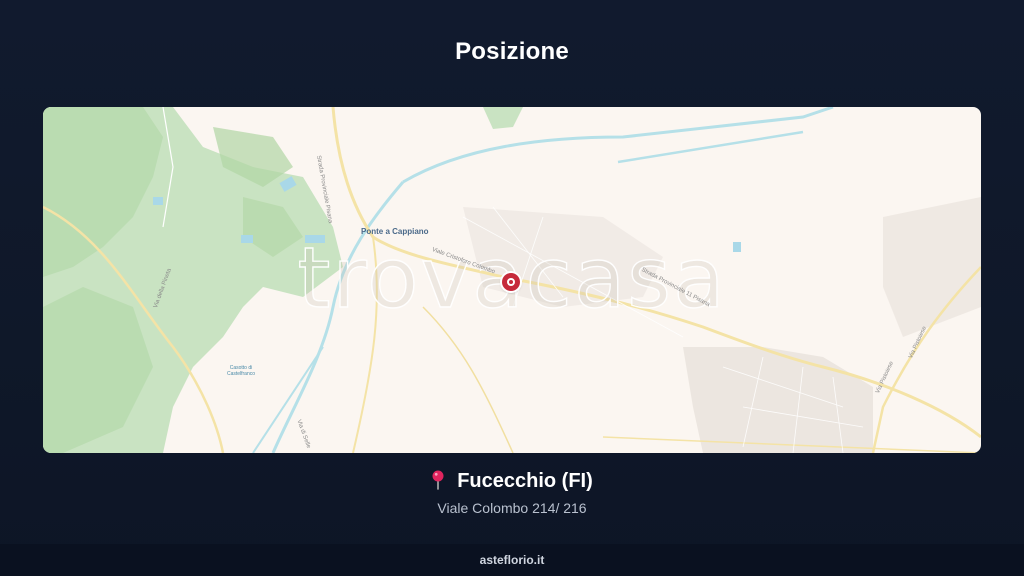 The width and height of the screenshot is (1024, 576). Describe the element at coordinates (395, 231) in the screenshot. I see `map-place-label: Ponte a Cappiano` at that location.